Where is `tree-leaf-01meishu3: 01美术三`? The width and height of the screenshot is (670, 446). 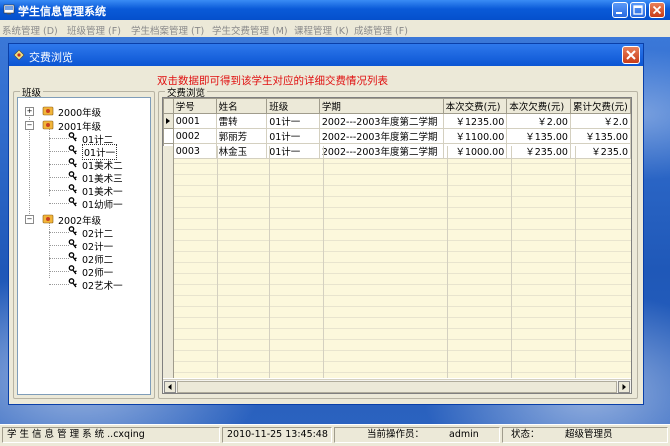
tree-leaf-01meishu3: 01美术三 is located at coordinates (83, 178).